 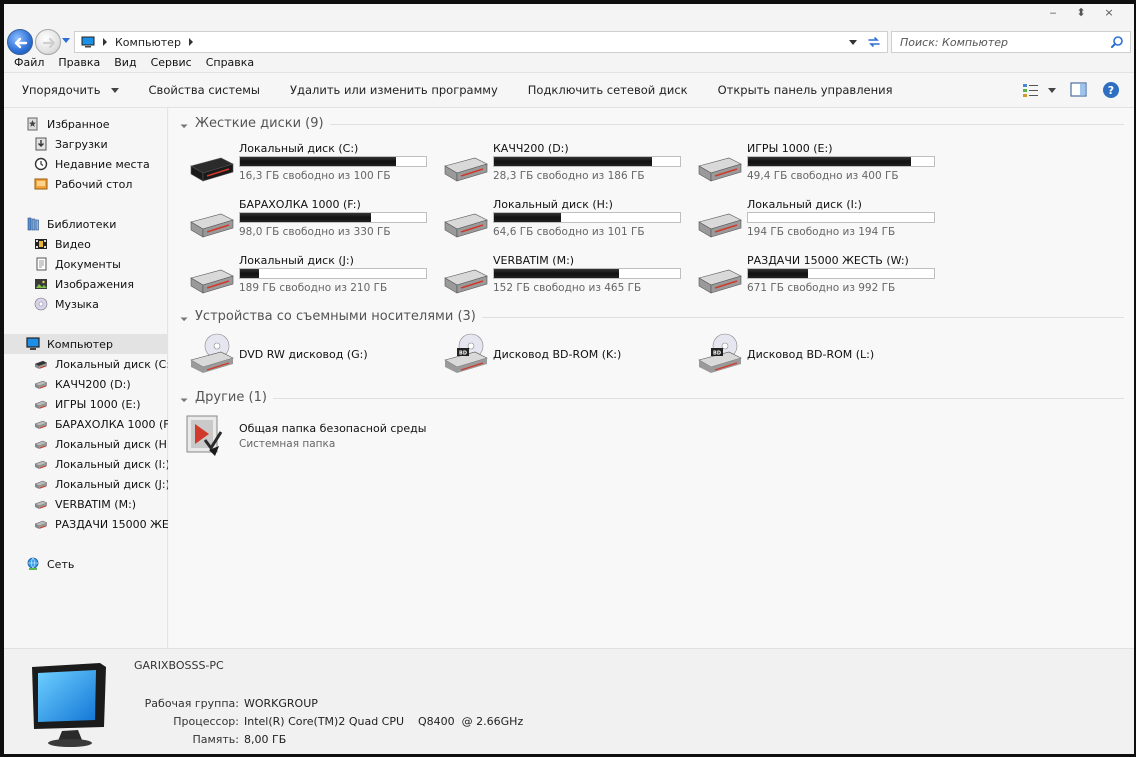 I want to click on drive-free-space: 64,6 ГБ свободно из 101 ГБ, so click(x=569, y=232).